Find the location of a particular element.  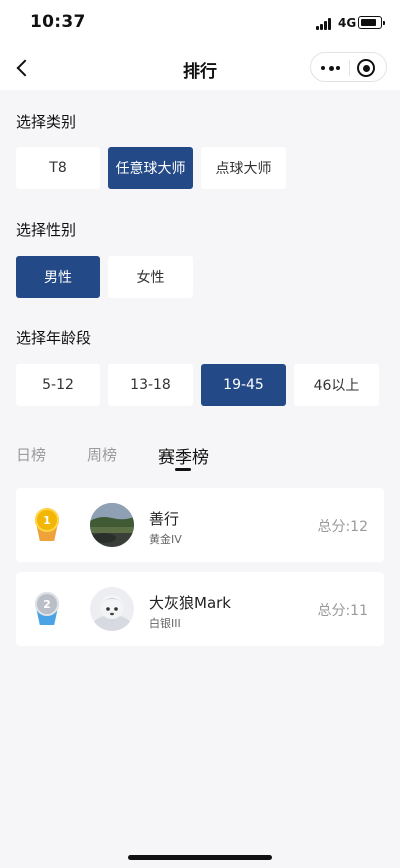

status-time: 10:37 is located at coordinates (58, 22).